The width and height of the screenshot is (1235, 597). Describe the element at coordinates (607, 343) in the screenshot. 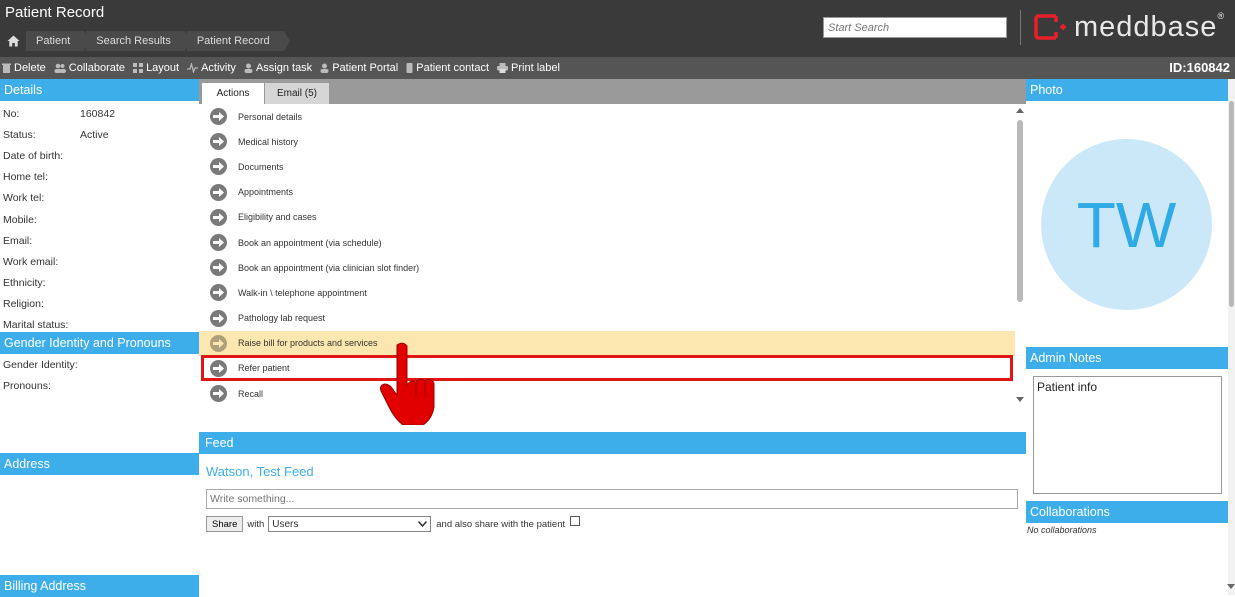

I see `action-raise-bill: Raise bill for products and services` at that location.